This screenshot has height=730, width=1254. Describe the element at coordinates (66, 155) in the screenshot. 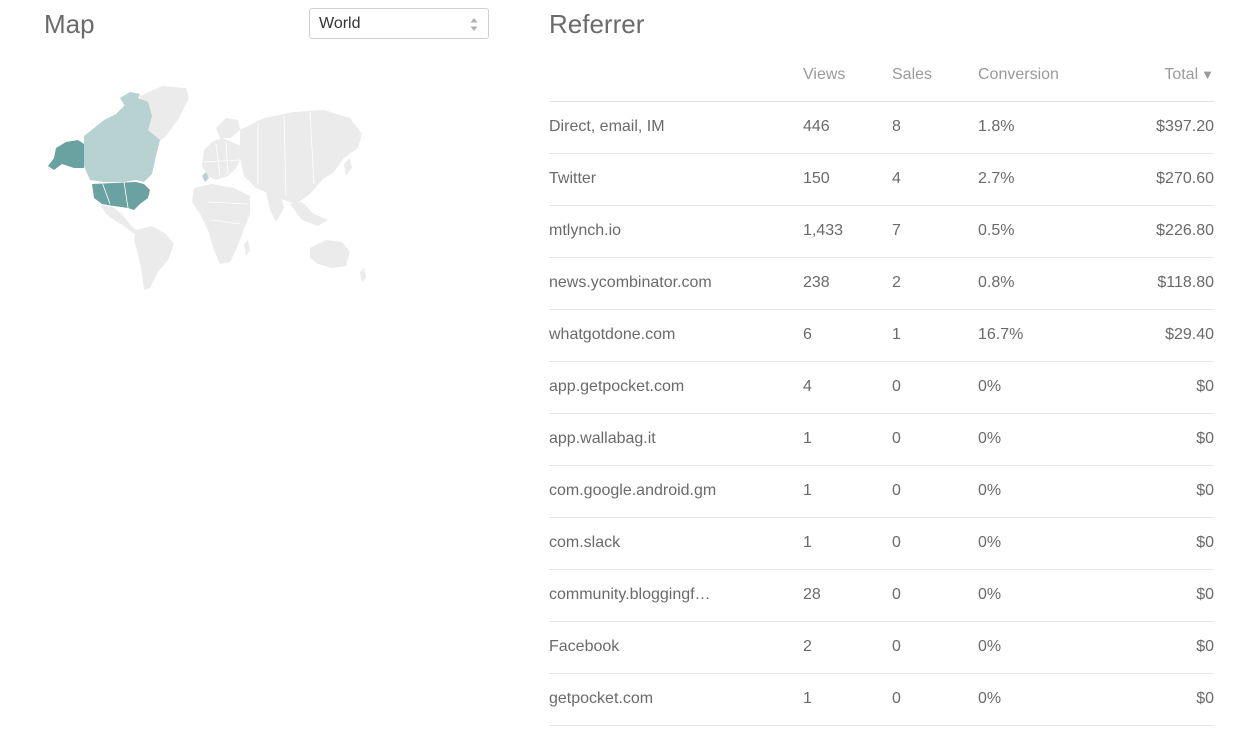

I see `map-region-alaska` at that location.